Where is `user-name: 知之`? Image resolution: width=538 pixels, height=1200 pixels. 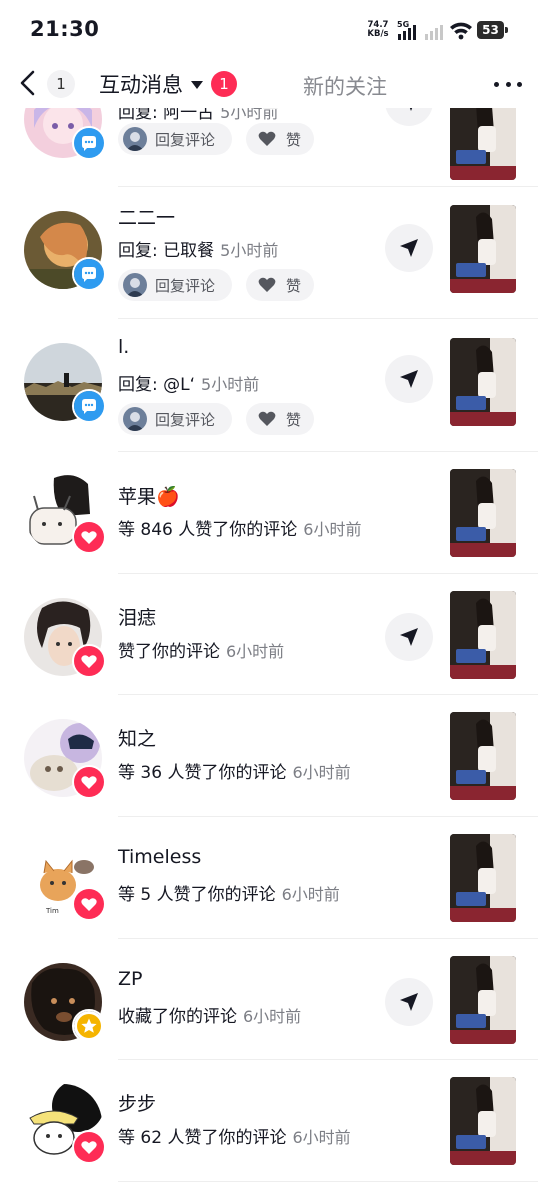
user-name: 知之 is located at coordinates (137, 737).